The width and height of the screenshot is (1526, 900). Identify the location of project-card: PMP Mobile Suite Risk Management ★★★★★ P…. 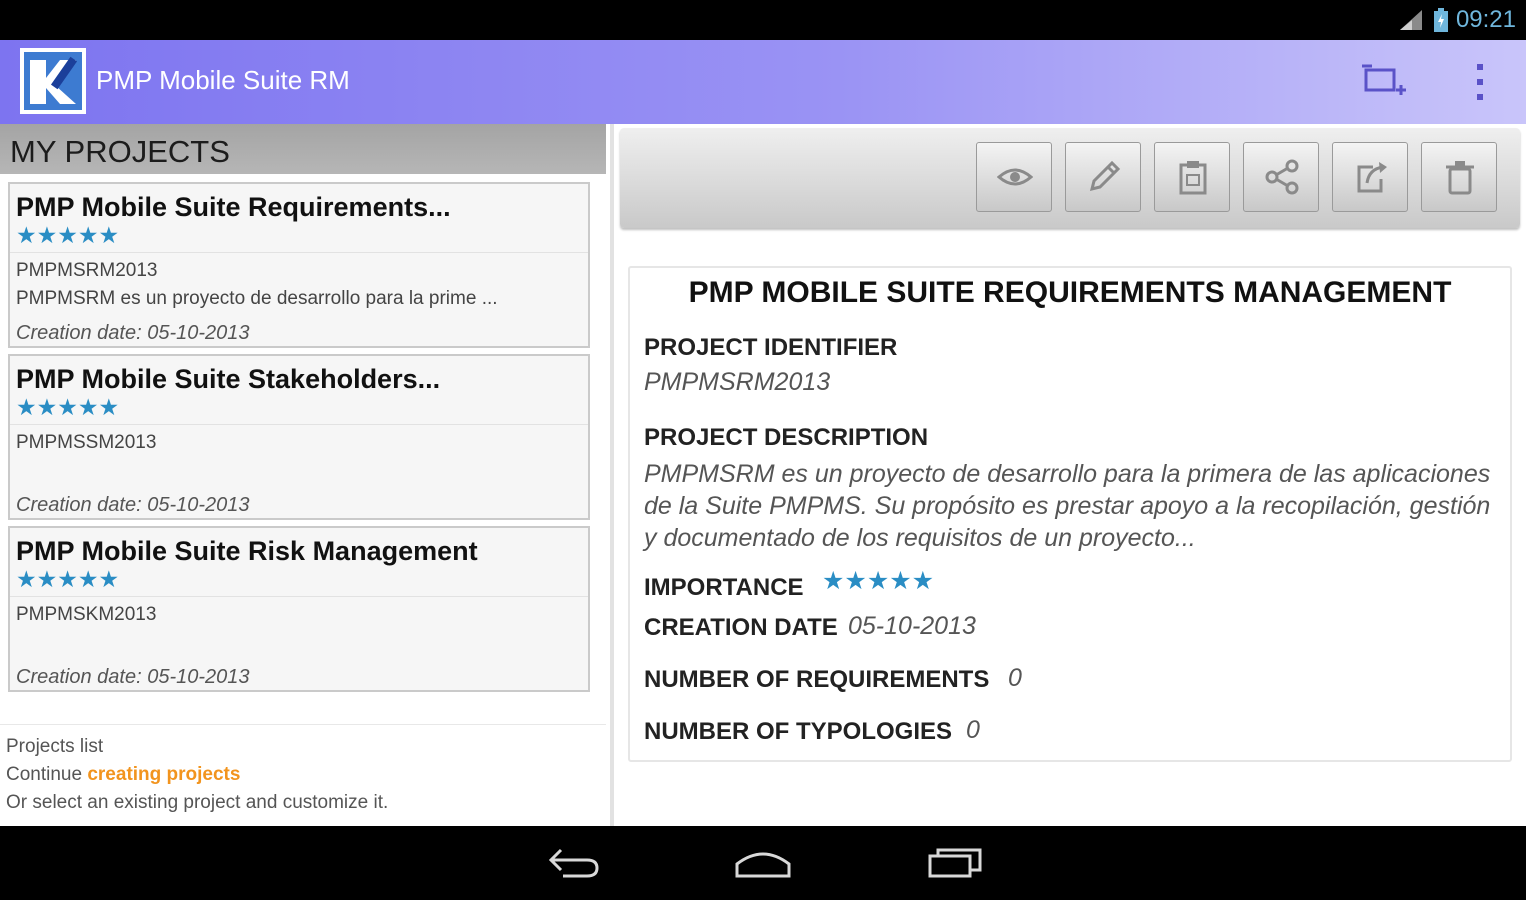
(299, 609).